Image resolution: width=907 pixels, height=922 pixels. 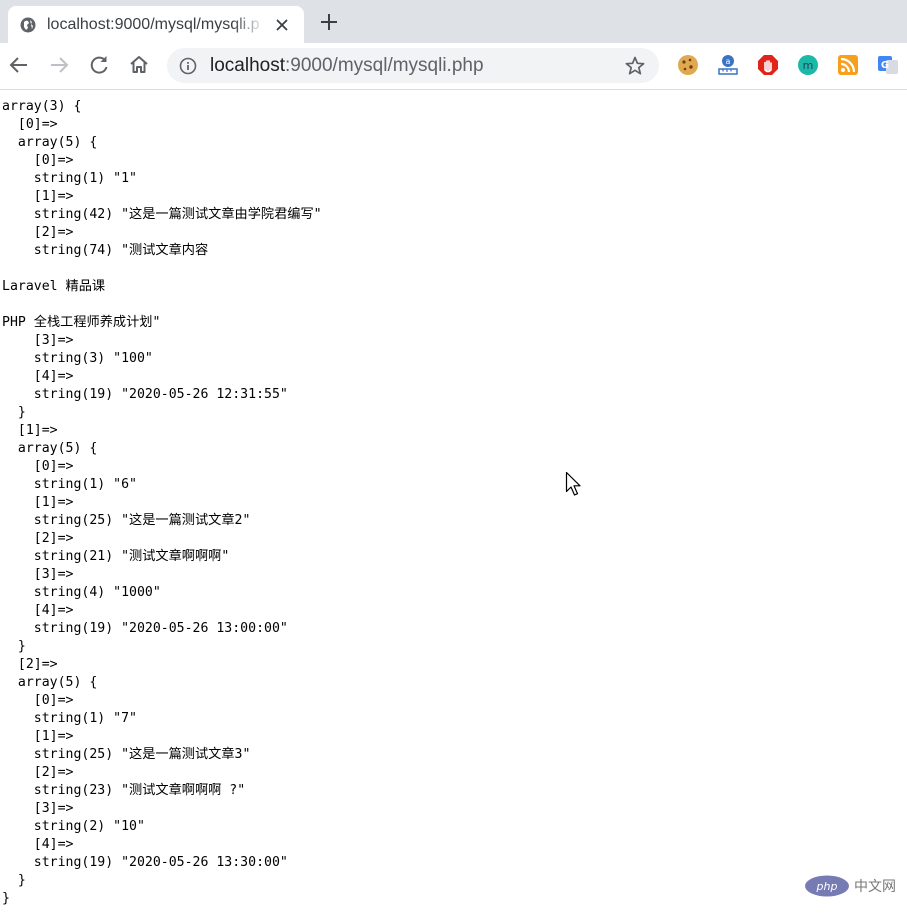 I want to click on watermark: php 中文网, so click(x=854, y=887).